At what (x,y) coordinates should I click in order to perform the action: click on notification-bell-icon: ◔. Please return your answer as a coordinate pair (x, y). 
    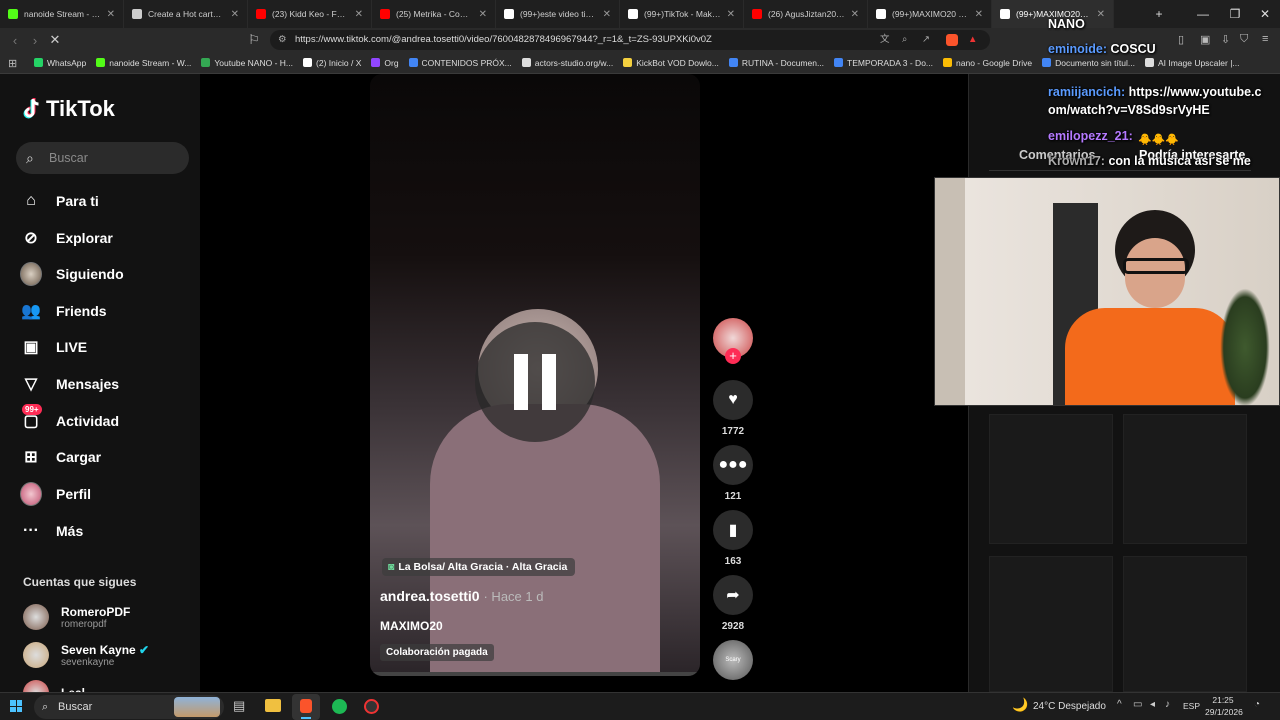
    Looking at the image, I should click on (1257, 704).